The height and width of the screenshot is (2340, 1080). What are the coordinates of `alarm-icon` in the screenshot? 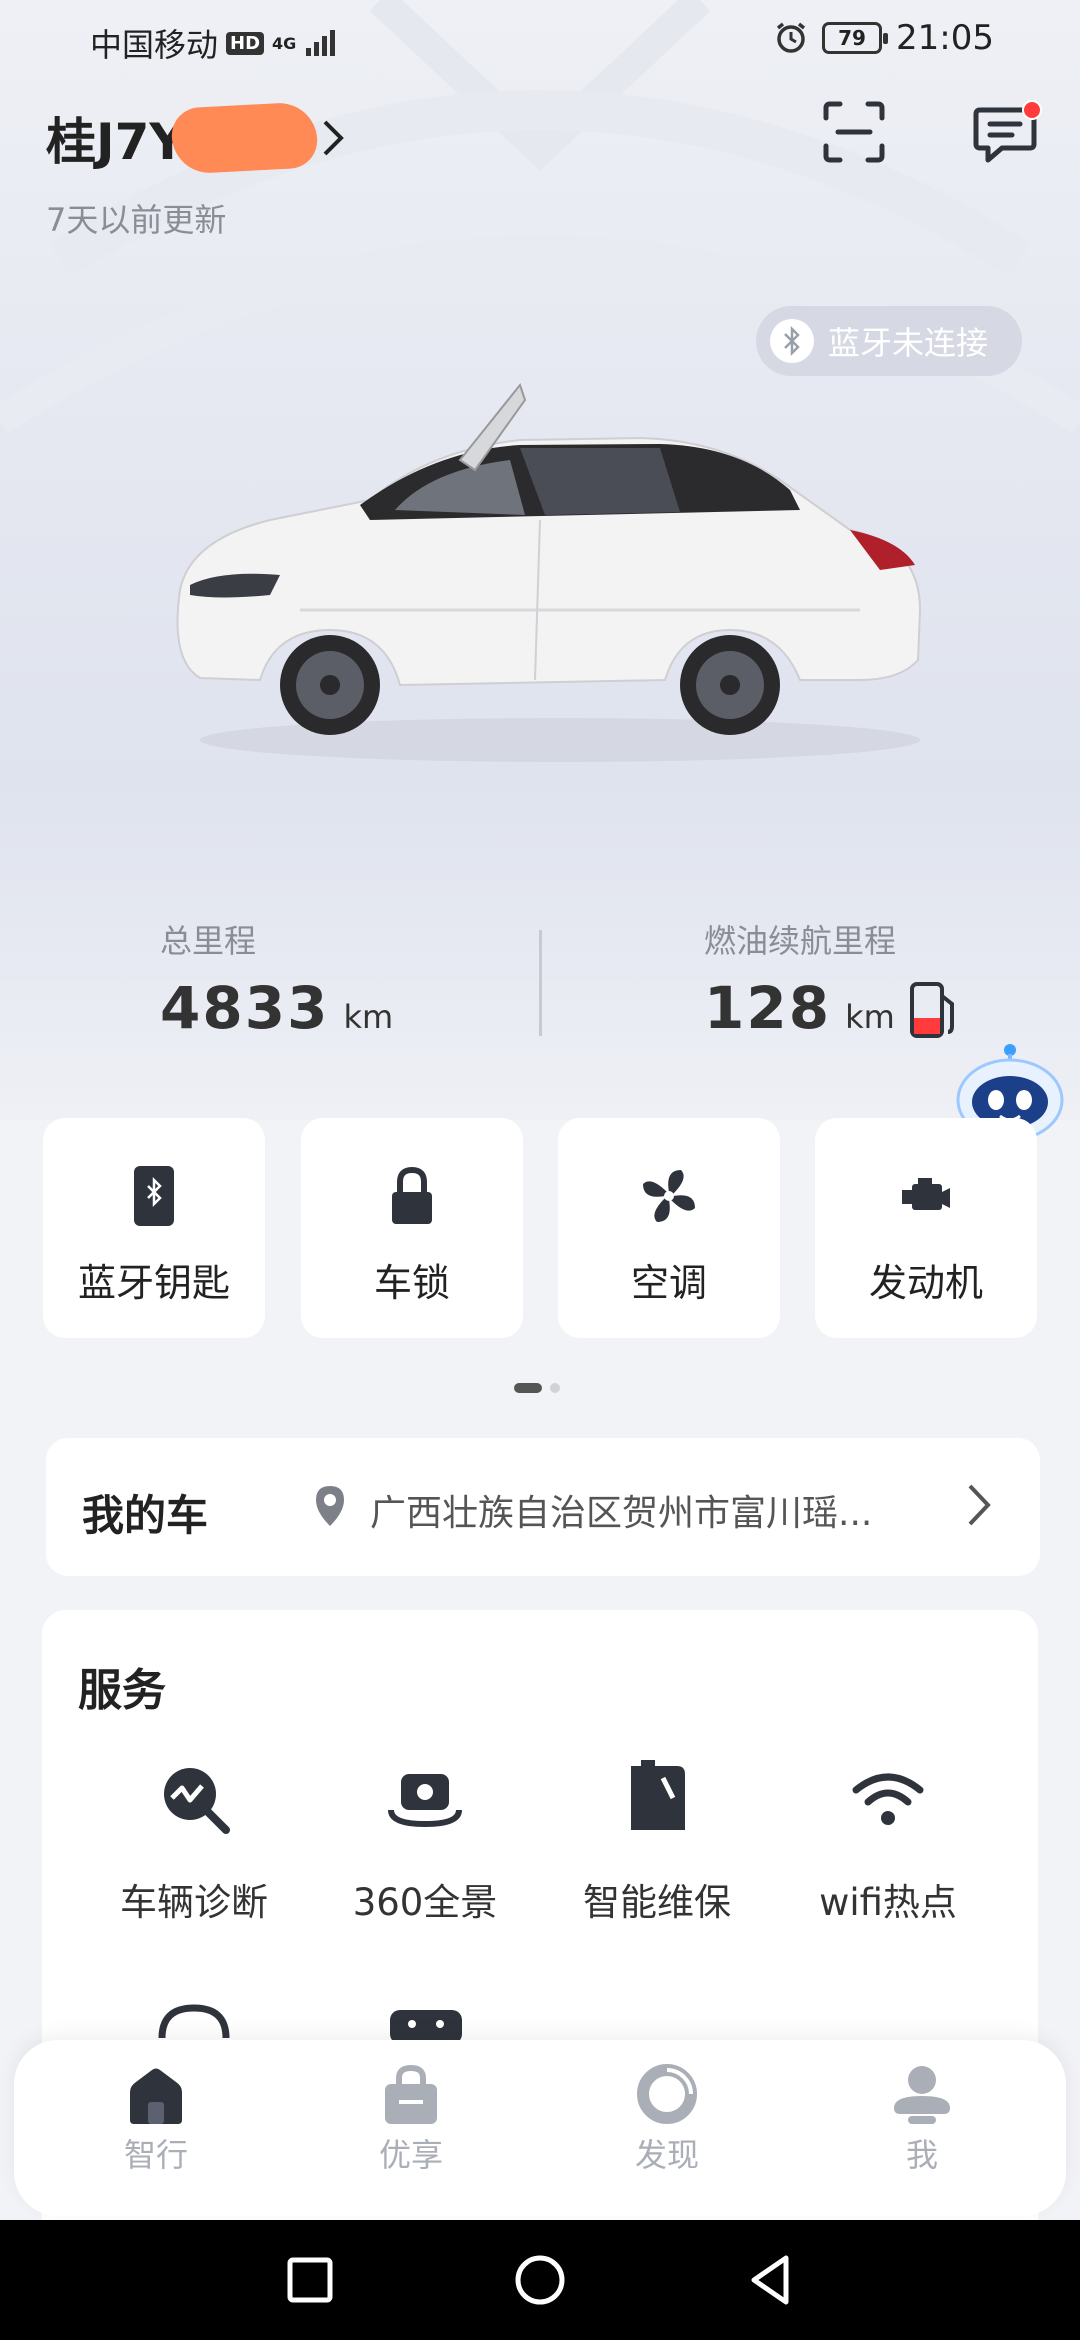 It's located at (791, 37).